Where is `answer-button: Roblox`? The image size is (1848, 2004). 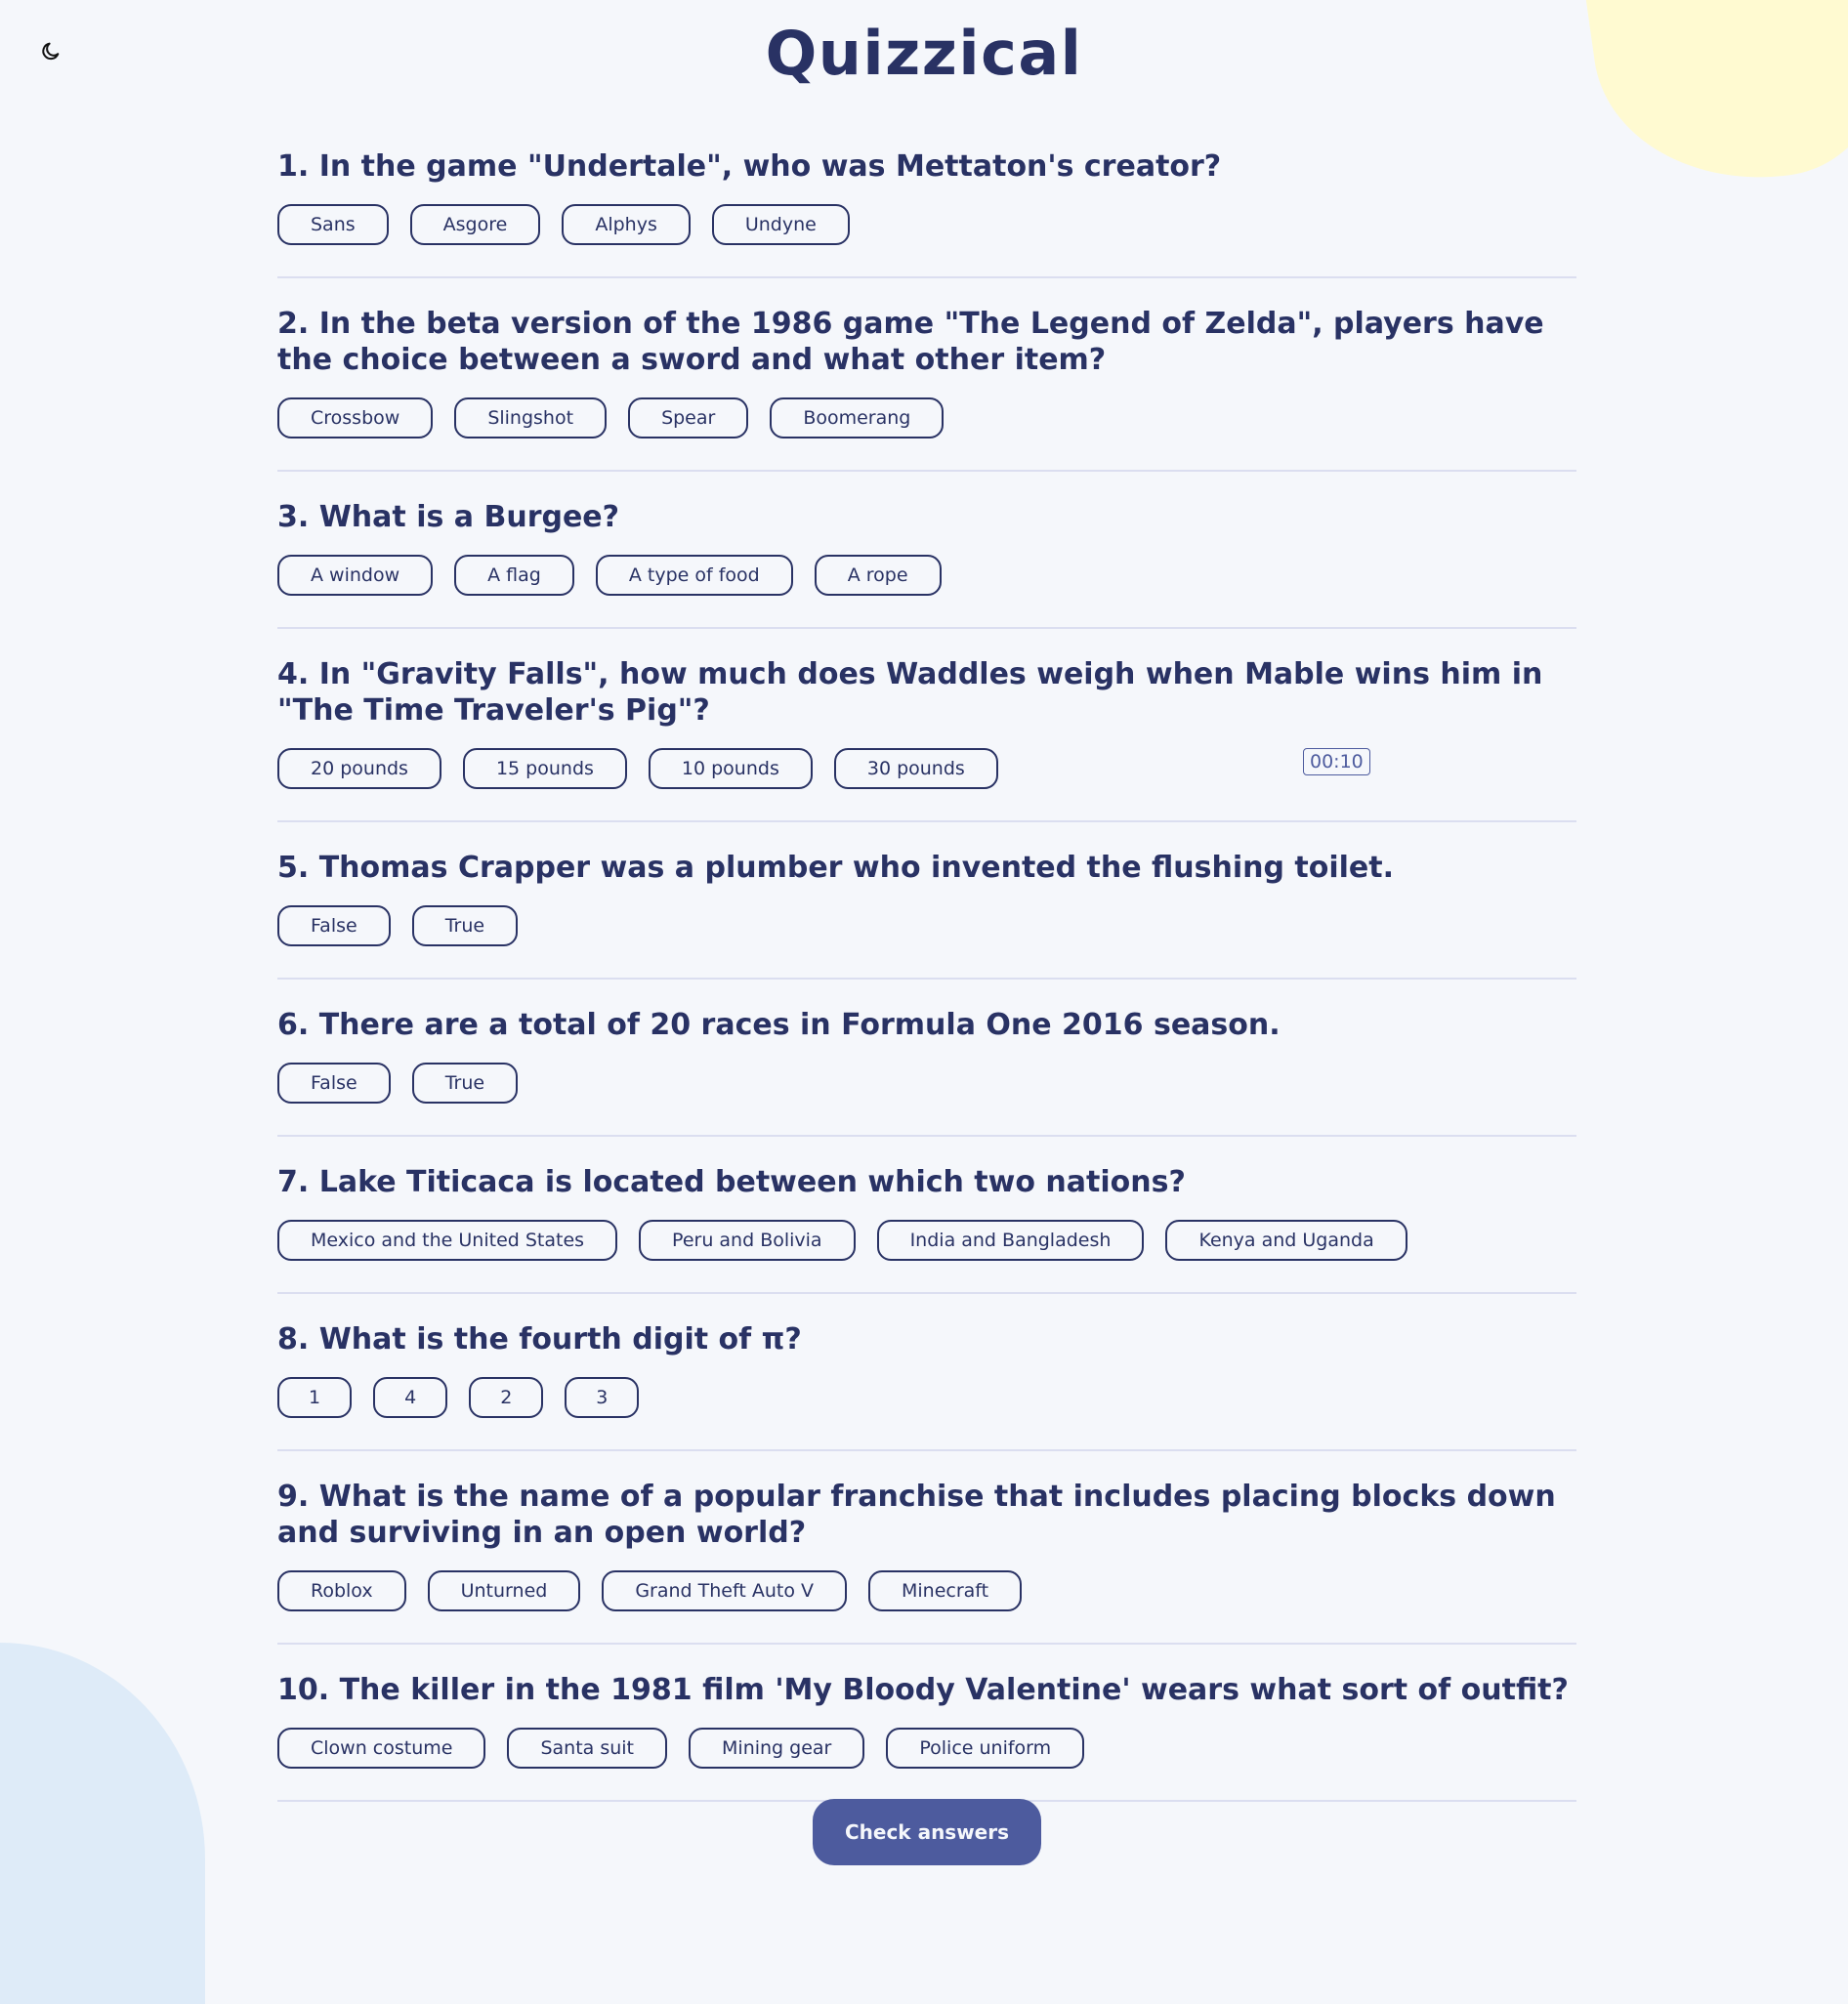
answer-button: Roblox is located at coordinates (341, 1590).